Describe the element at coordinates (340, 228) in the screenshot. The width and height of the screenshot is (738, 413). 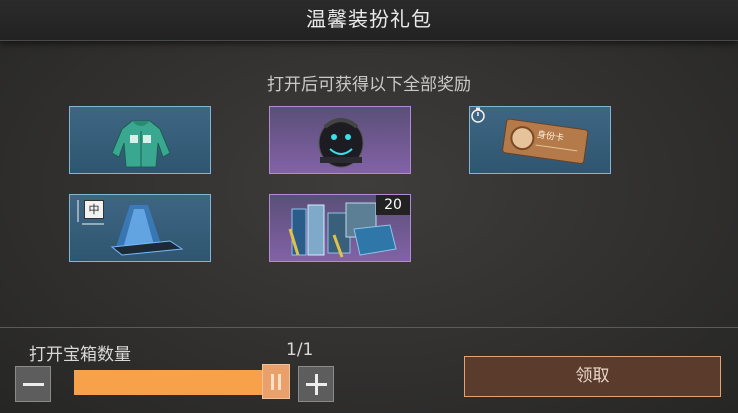
I see `reward-item-material-bundle: 20` at that location.